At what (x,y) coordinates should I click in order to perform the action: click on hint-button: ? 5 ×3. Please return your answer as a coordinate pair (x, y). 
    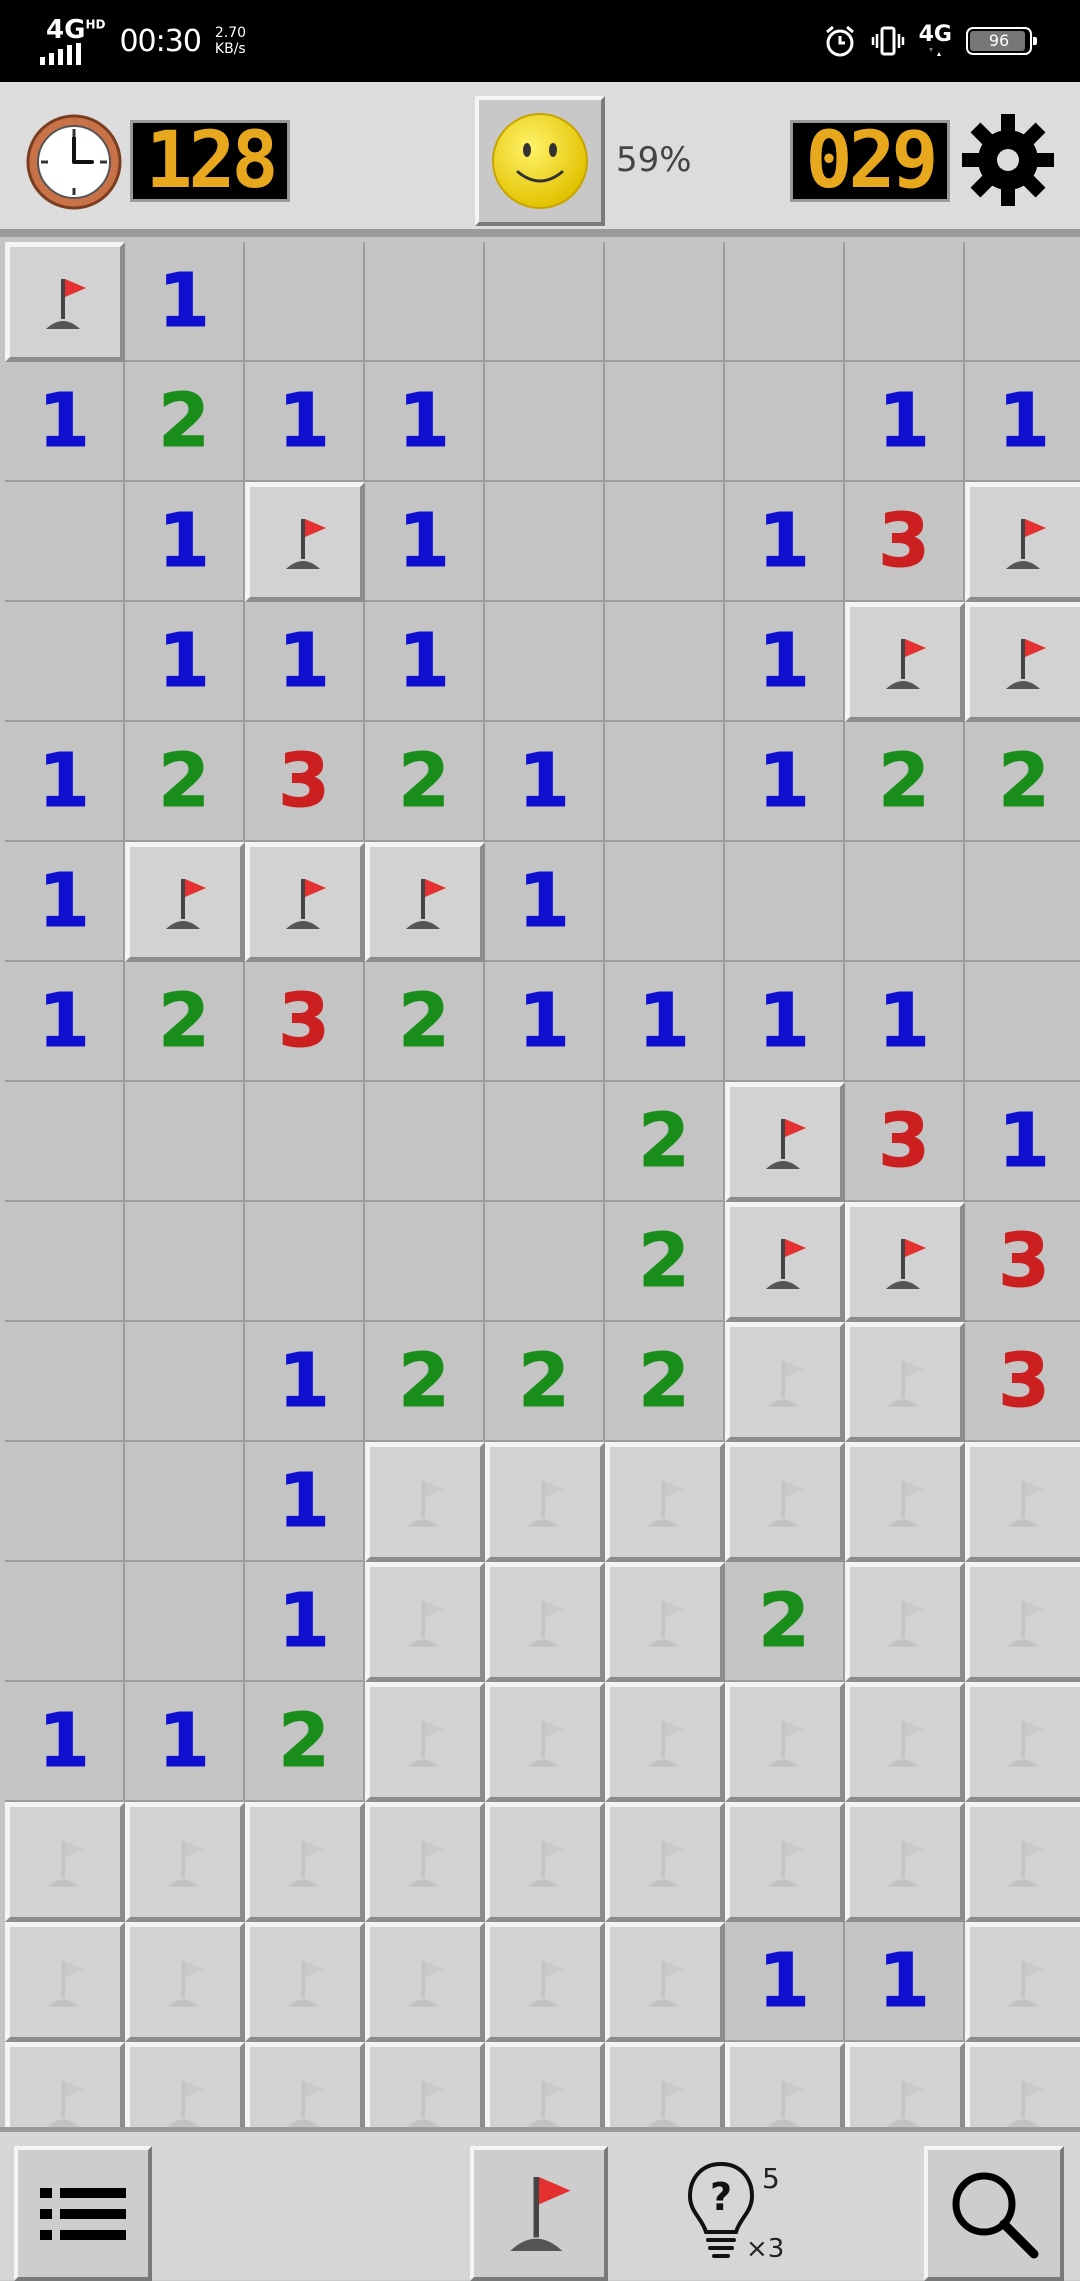
    Looking at the image, I should click on (740, 2215).